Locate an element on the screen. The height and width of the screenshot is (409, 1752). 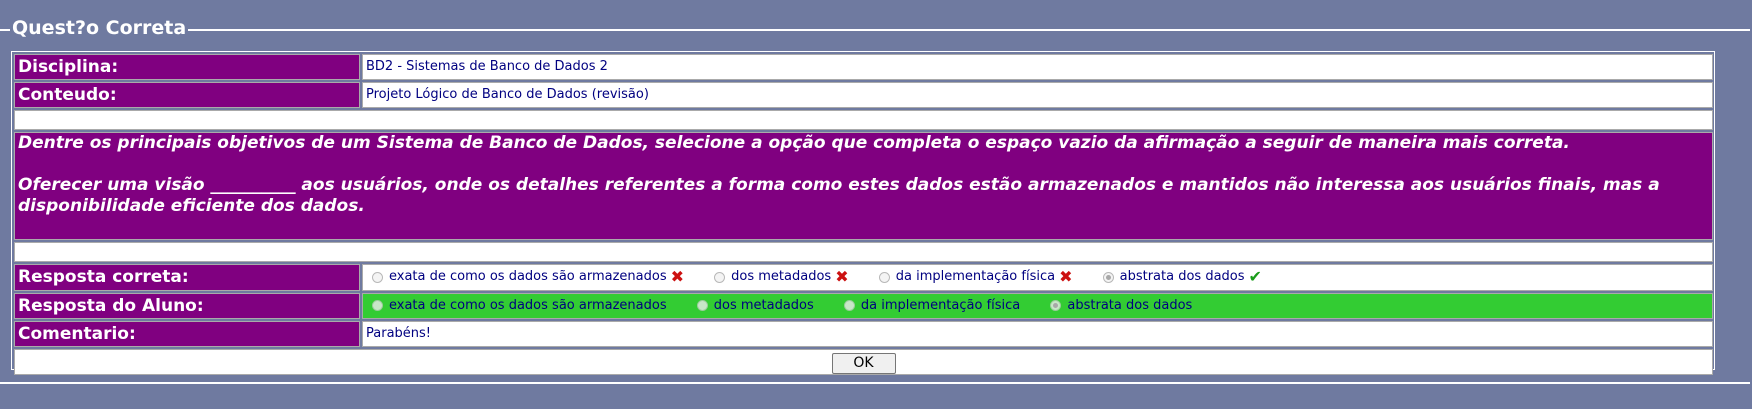
ok-cell: OK is located at coordinates (863, 362).